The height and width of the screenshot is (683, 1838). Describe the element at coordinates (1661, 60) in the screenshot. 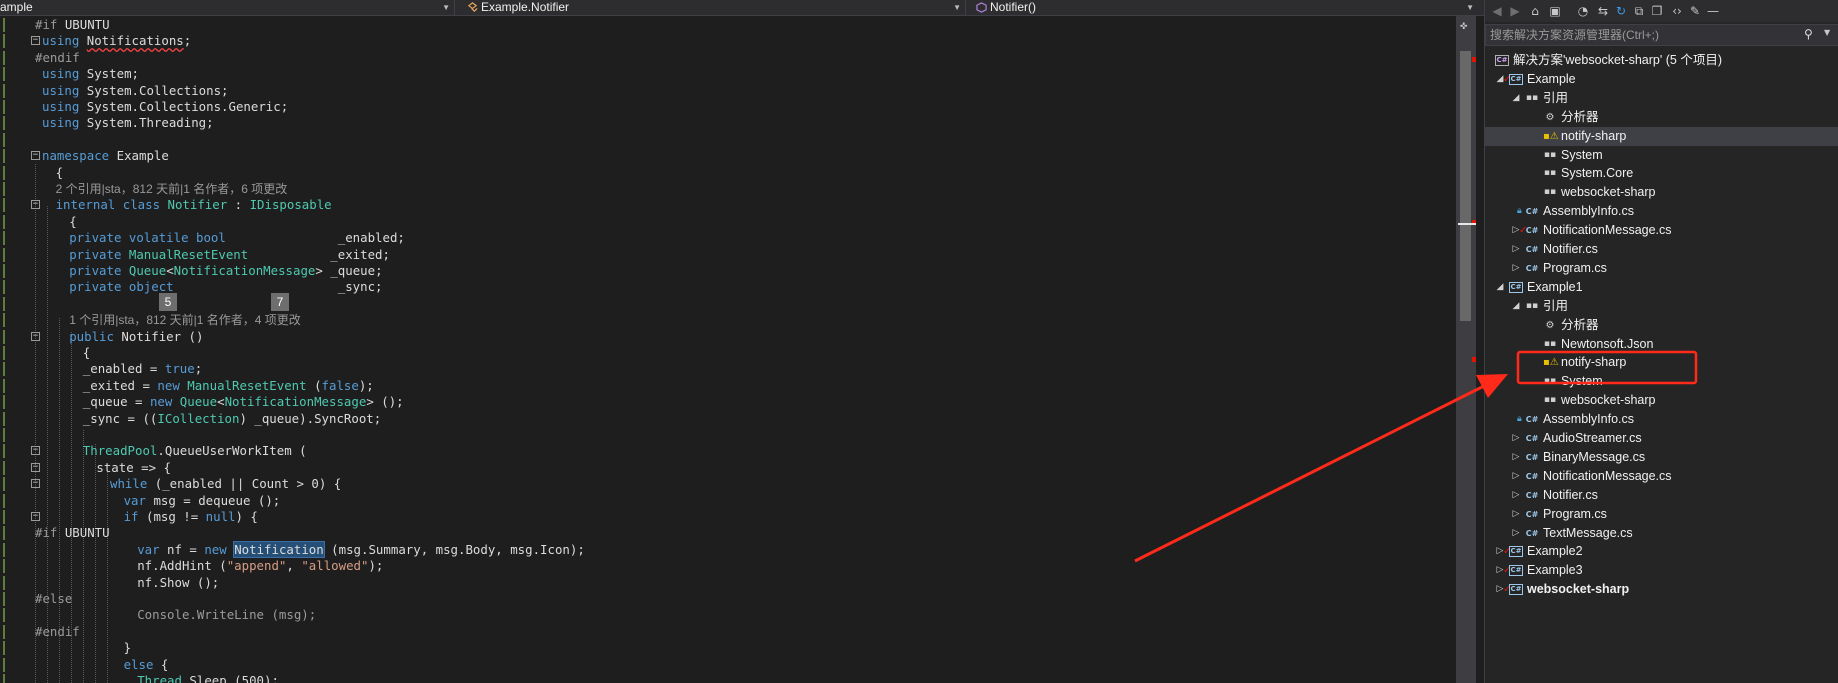

I see `tree-item: C# 解决方案'websocket-sharp' (5 个项目)` at that location.